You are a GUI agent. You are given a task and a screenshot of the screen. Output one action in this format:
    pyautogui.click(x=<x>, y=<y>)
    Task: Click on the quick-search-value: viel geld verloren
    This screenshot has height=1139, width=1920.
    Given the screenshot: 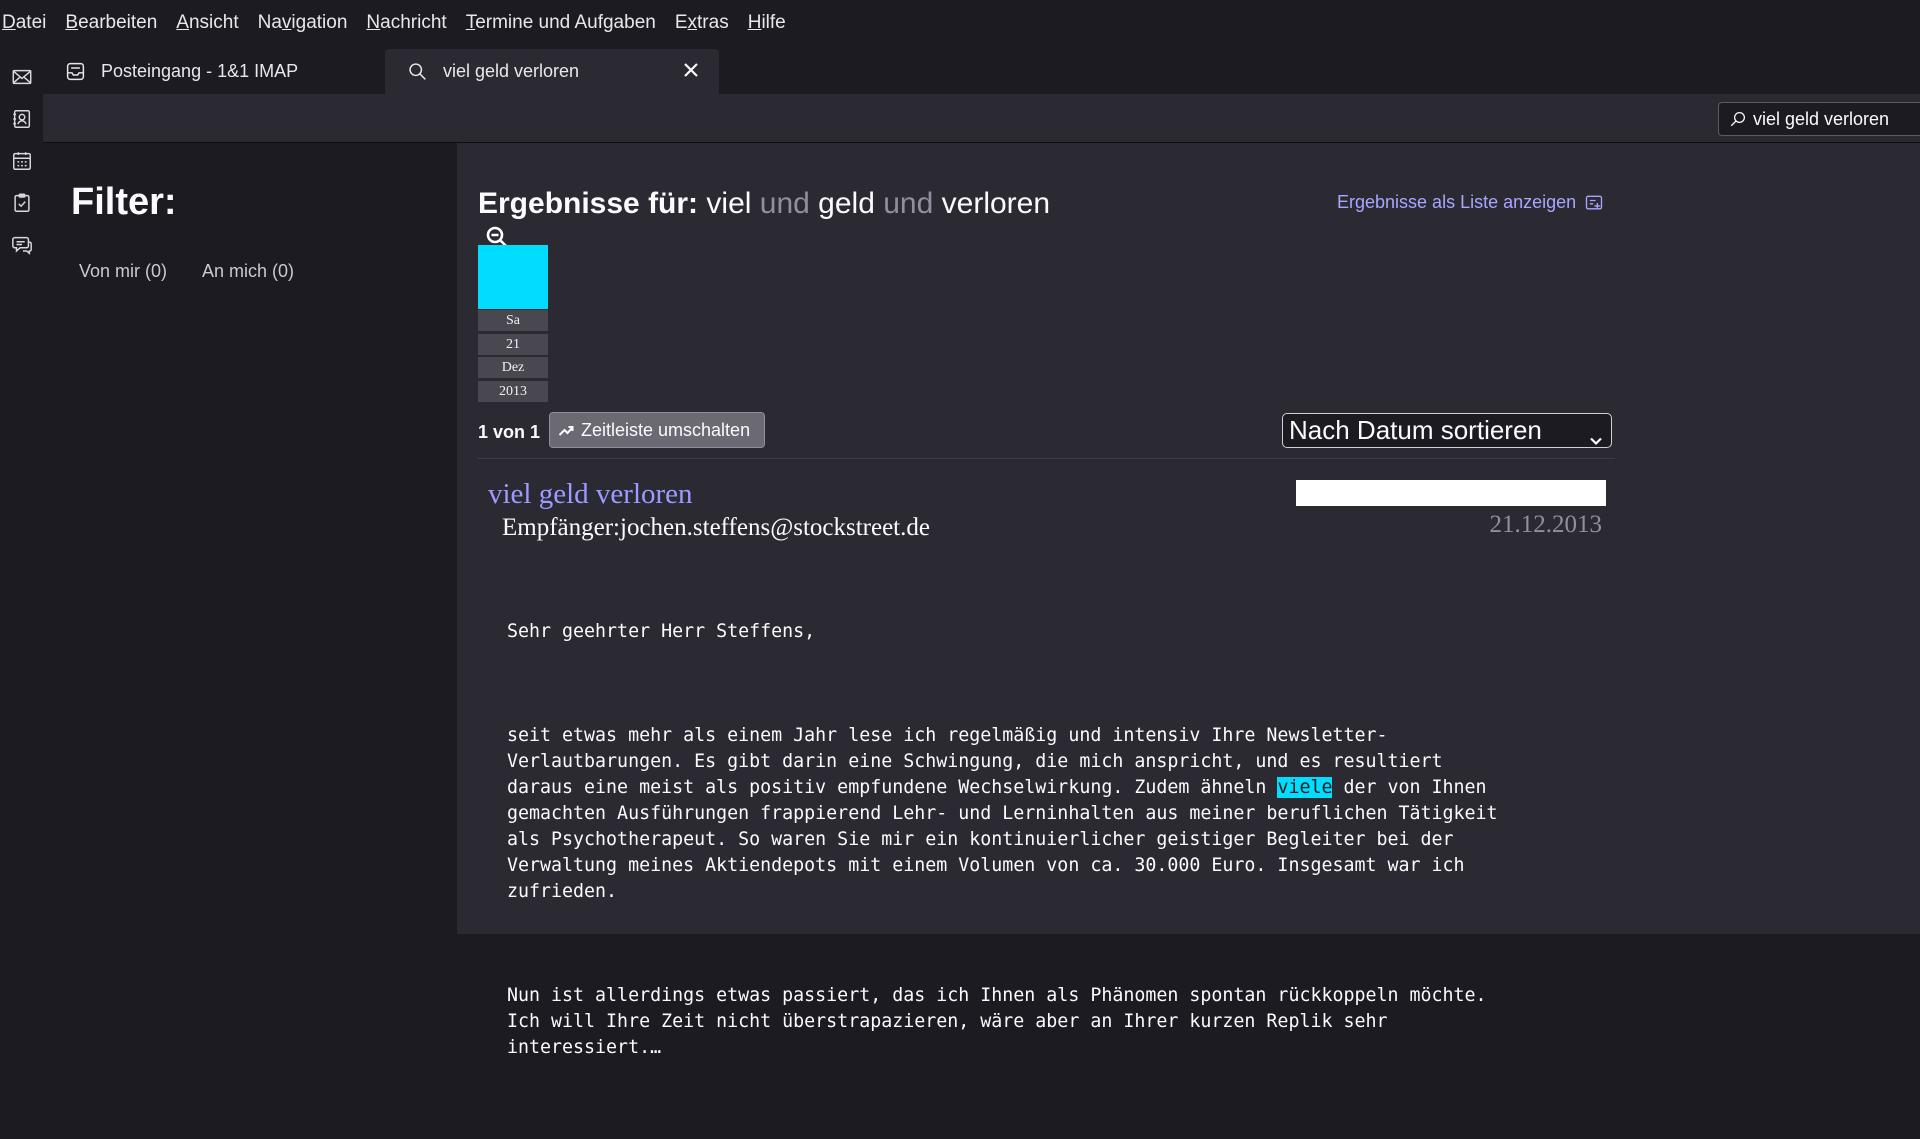 What is the action you would take?
    pyautogui.click(x=1821, y=118)
    